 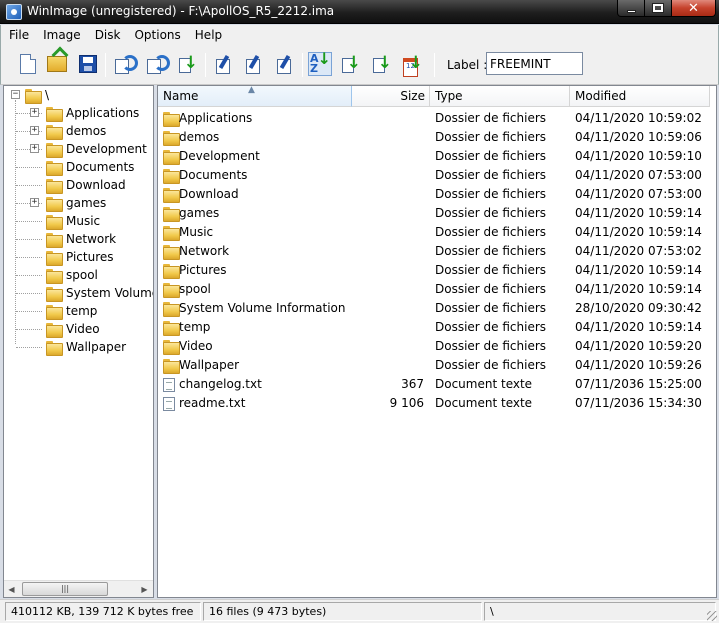 I want to click on tree-root: \, so click(x=37, y=95).